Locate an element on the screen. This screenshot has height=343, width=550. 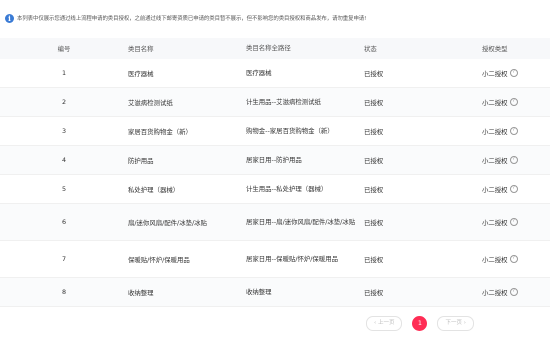
cell-category-name: 医疗器械 is located at coordinates (141, 73).